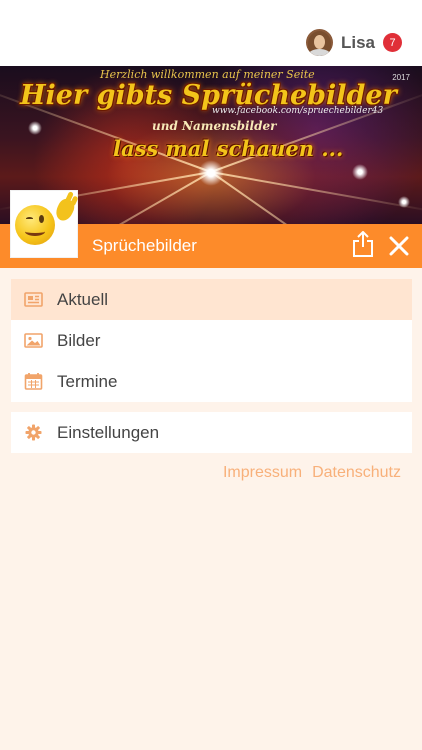  I want to click on impressum-link: Impressum, so click(262, 473).